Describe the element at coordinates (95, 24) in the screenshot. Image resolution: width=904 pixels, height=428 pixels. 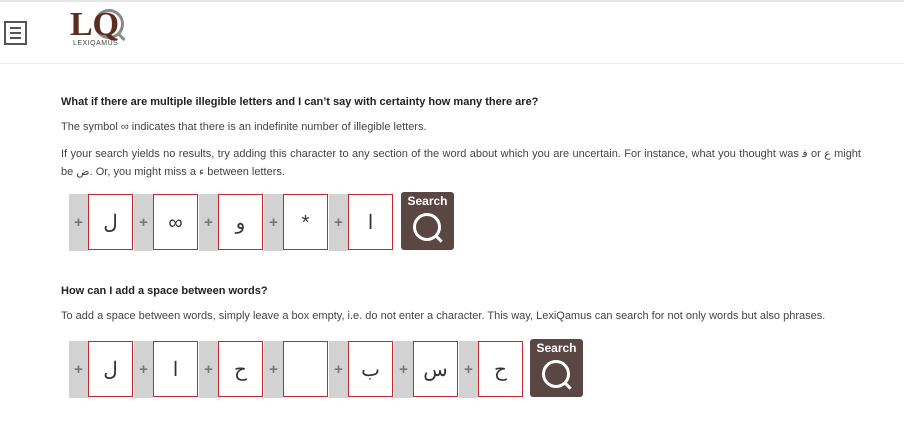
I see `logo-letters: LQ` at that location.